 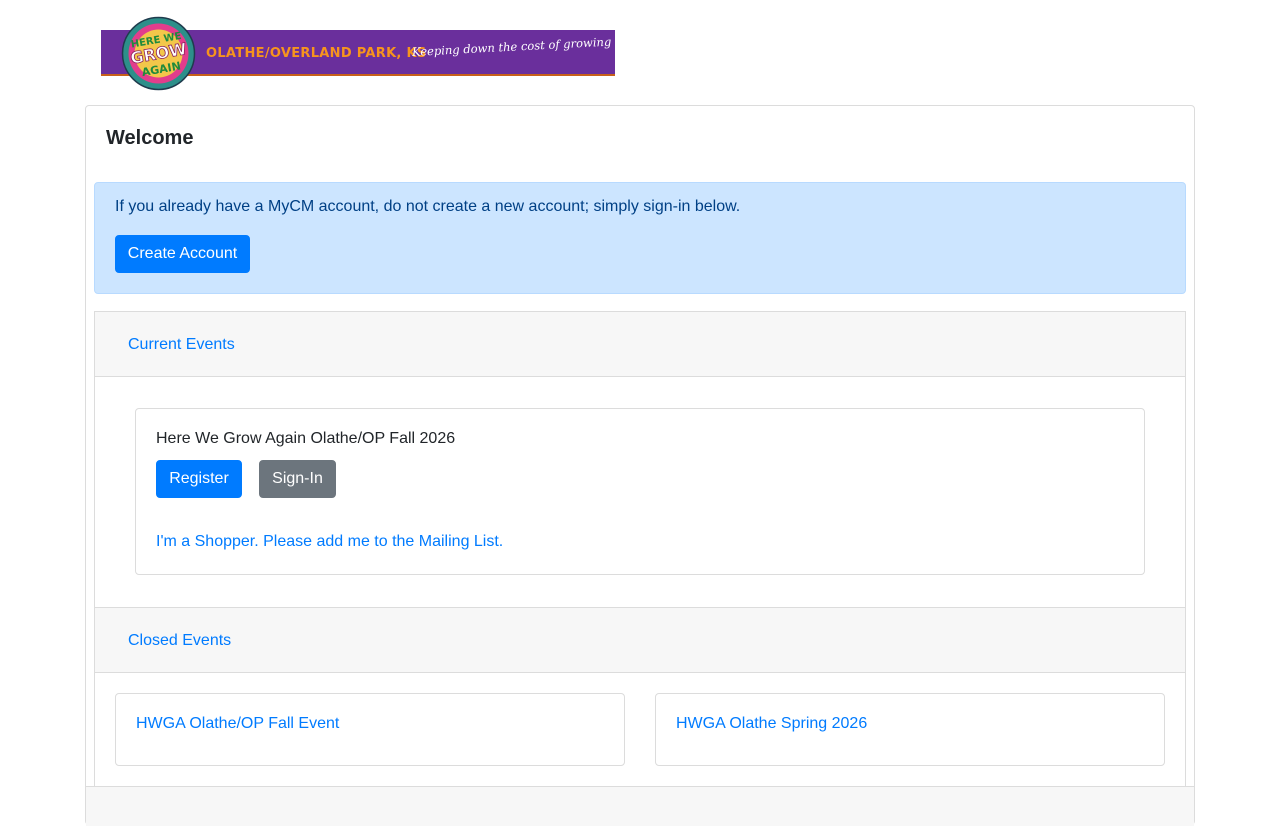 What do you see at coordinates (370, 729) in the screenshot?
I see `closed-event-card: HWGA Olathe/OP Fall Event` at bounding box center [370, 729].